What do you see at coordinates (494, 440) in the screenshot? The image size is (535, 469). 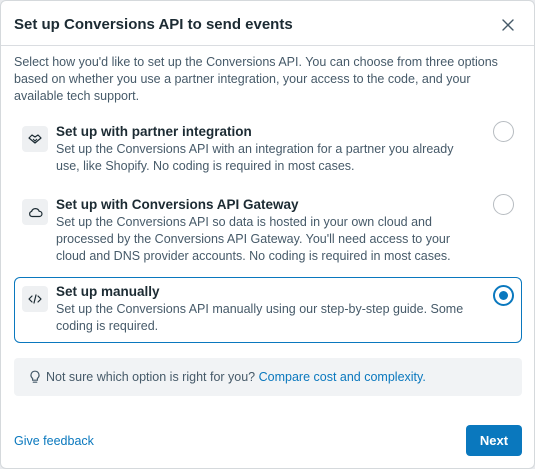 I see `next-button: Next` at bounding box center [494, 440].